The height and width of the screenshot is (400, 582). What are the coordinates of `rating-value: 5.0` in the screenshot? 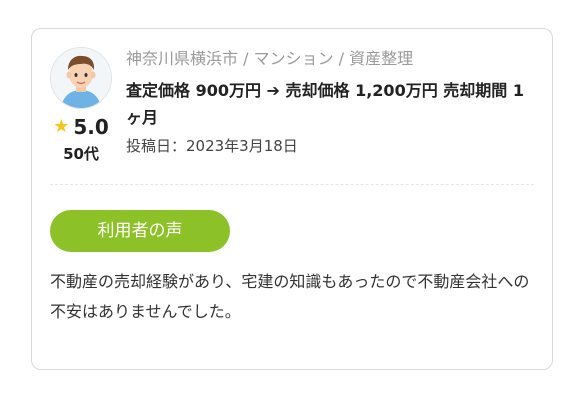 It's located at (91, 127).